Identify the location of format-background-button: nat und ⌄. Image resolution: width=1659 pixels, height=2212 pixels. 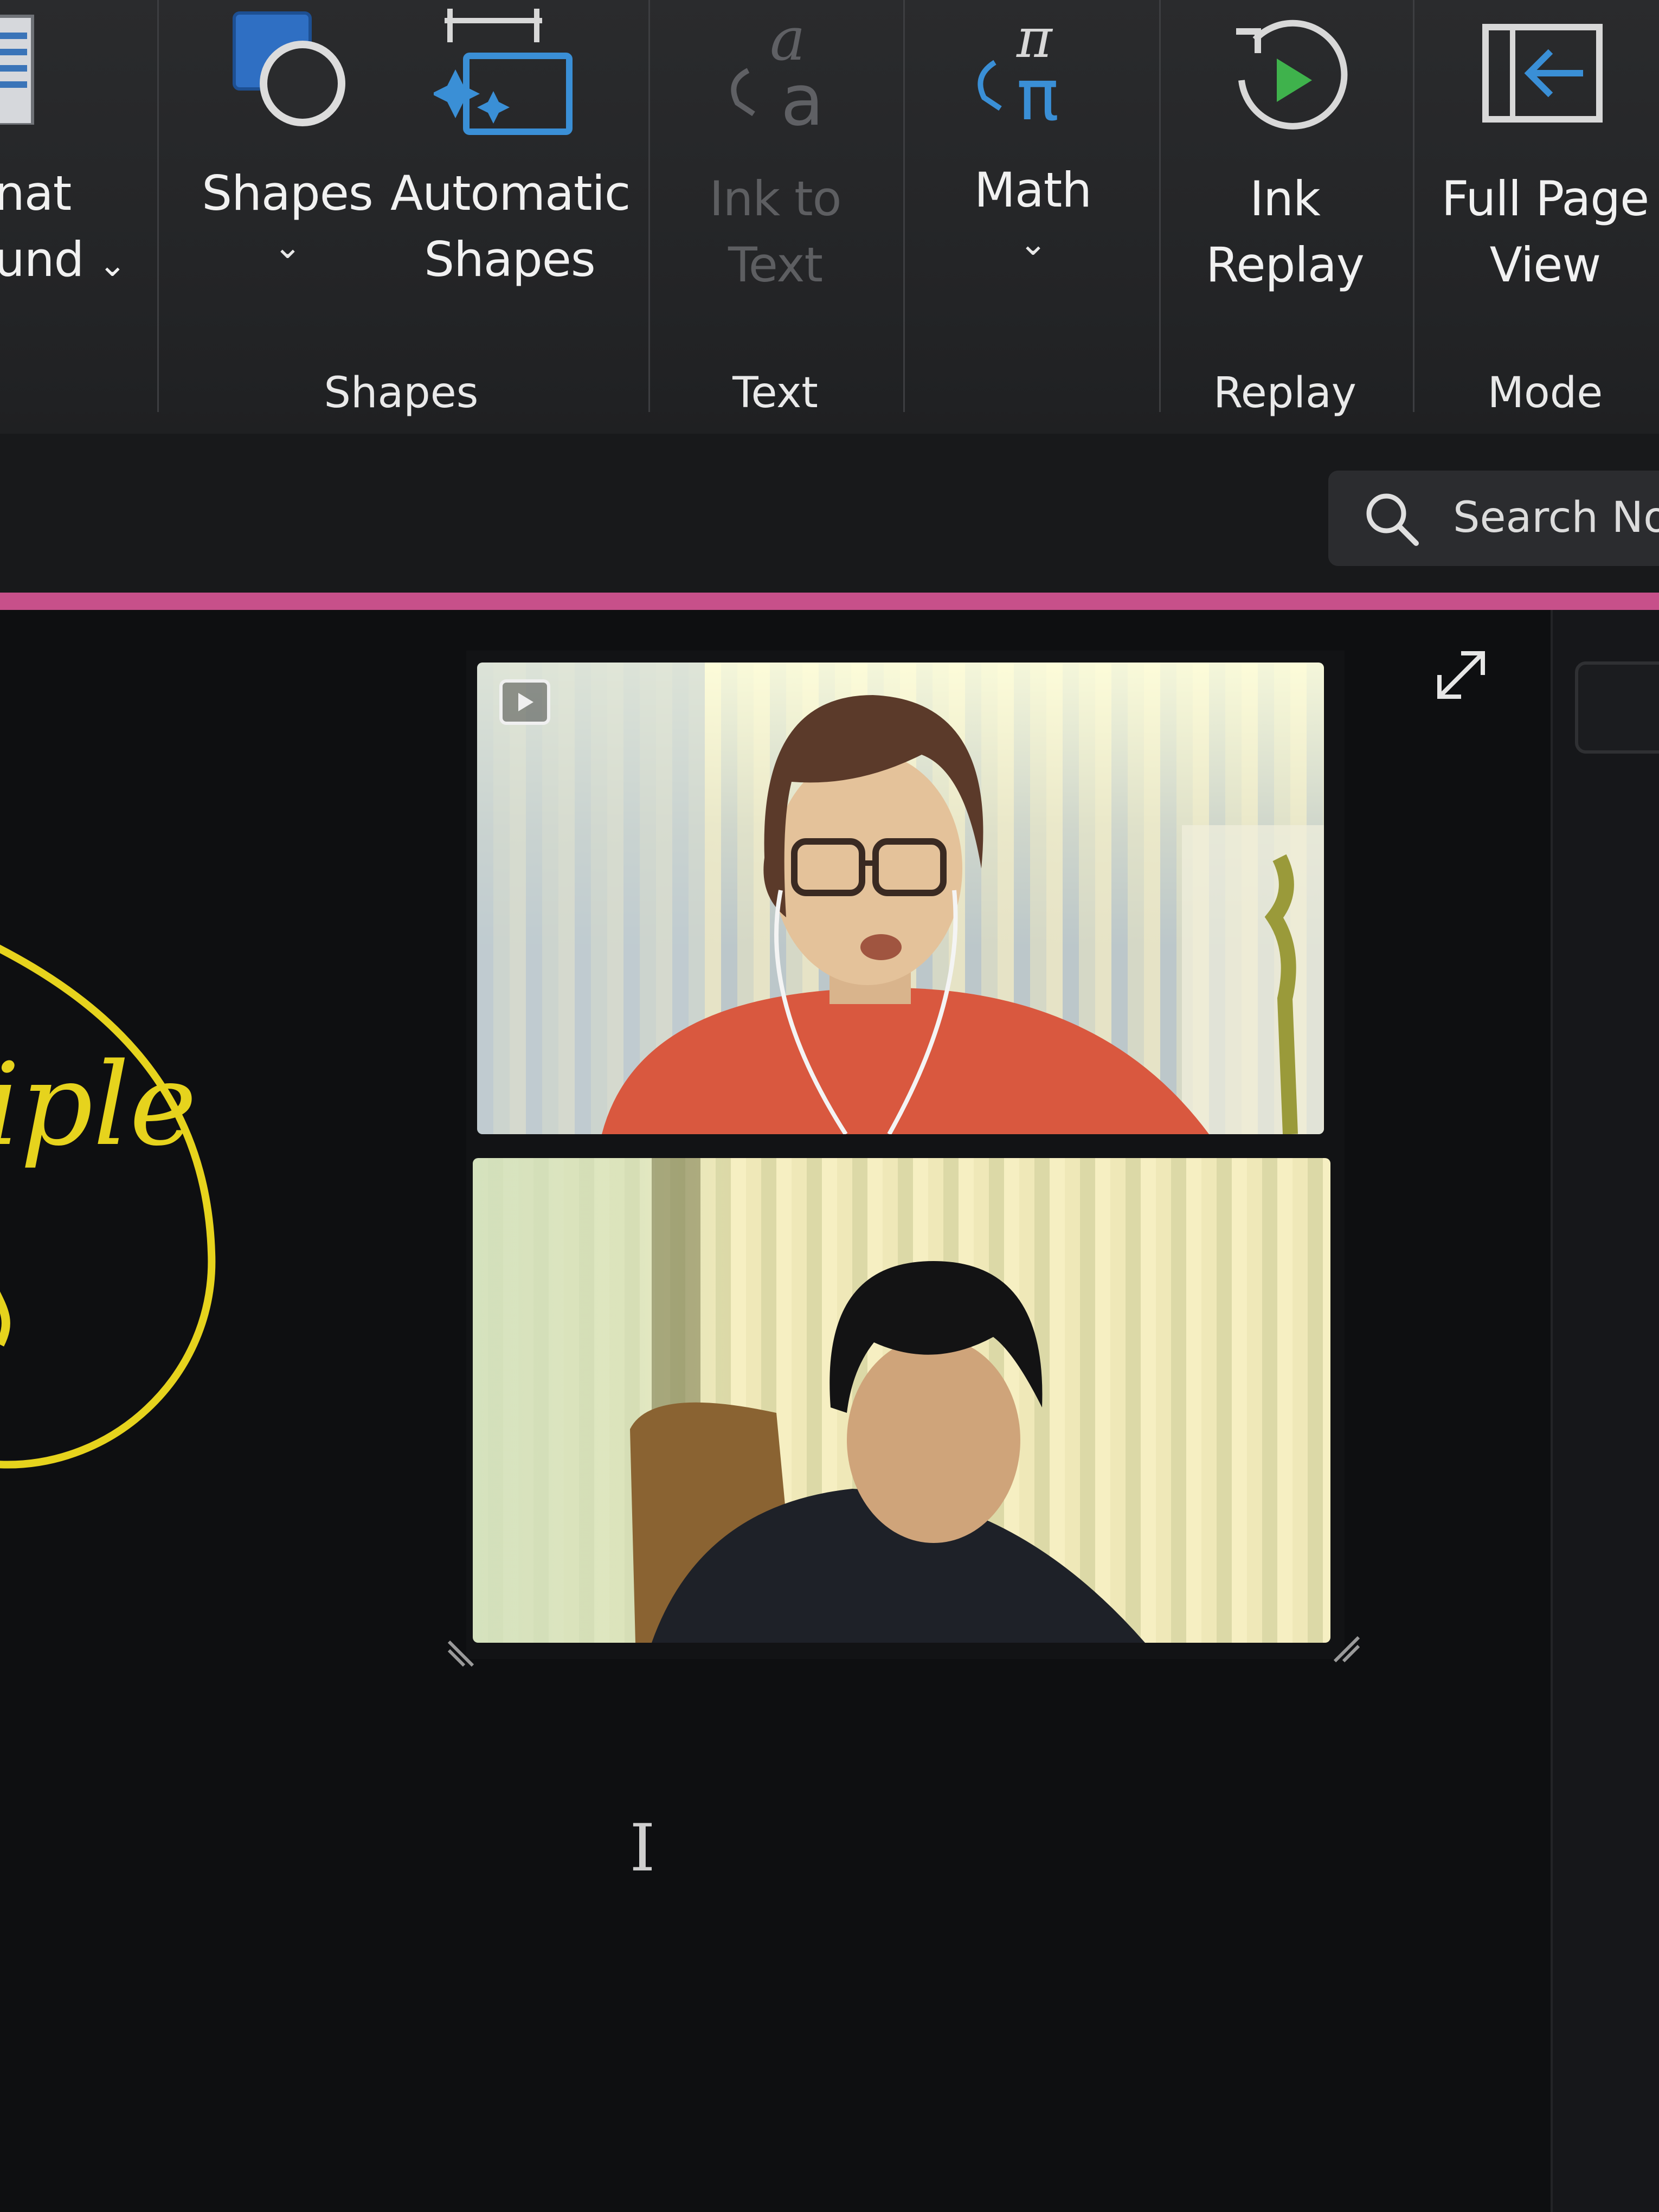
(68, 229).